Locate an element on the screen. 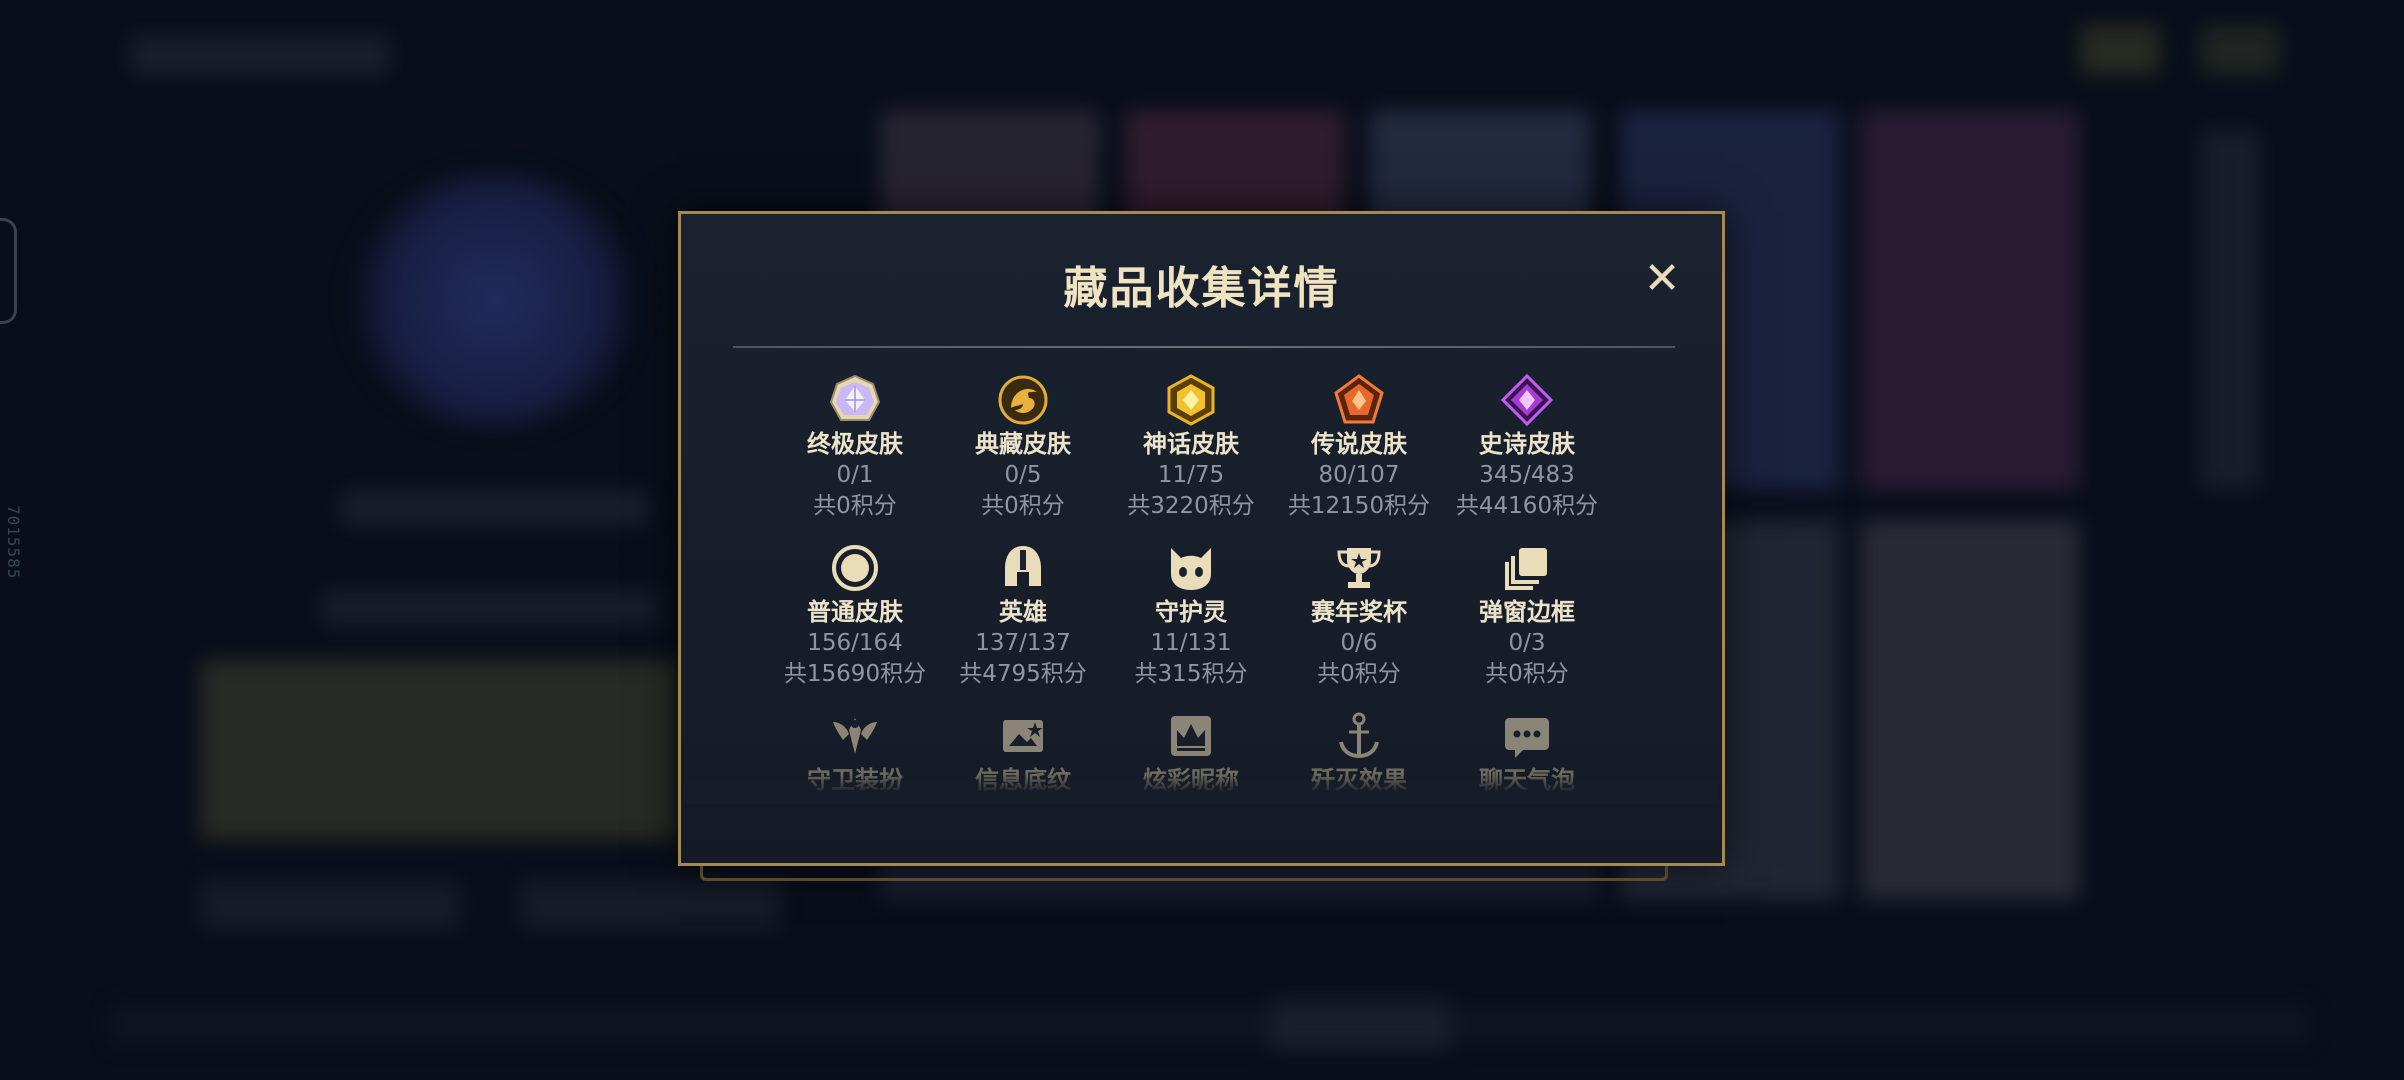 This screenshot has width=2404, height=1080. item-label: 典藏皮肤 is located at coordinates (1023, 444).